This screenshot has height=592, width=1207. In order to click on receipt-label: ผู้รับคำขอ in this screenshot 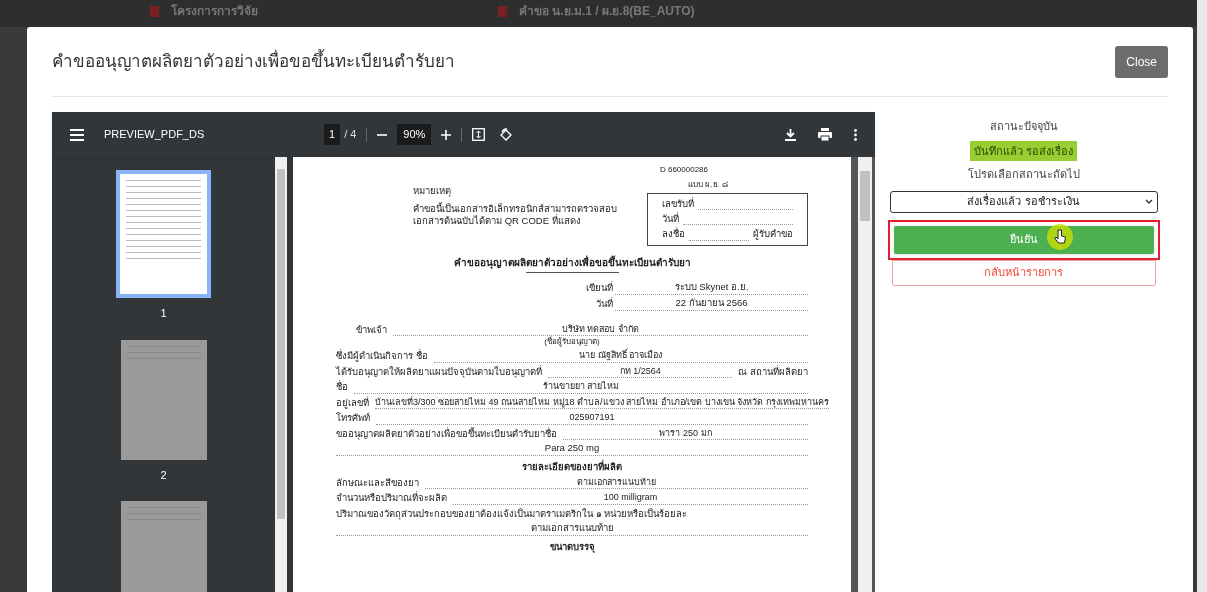, I will do `click(773, 234)`.